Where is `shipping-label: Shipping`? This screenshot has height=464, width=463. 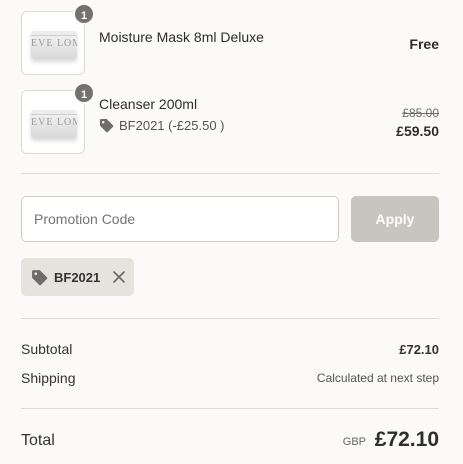 shipping-label: Shipping is located at coordinates (48, 378).